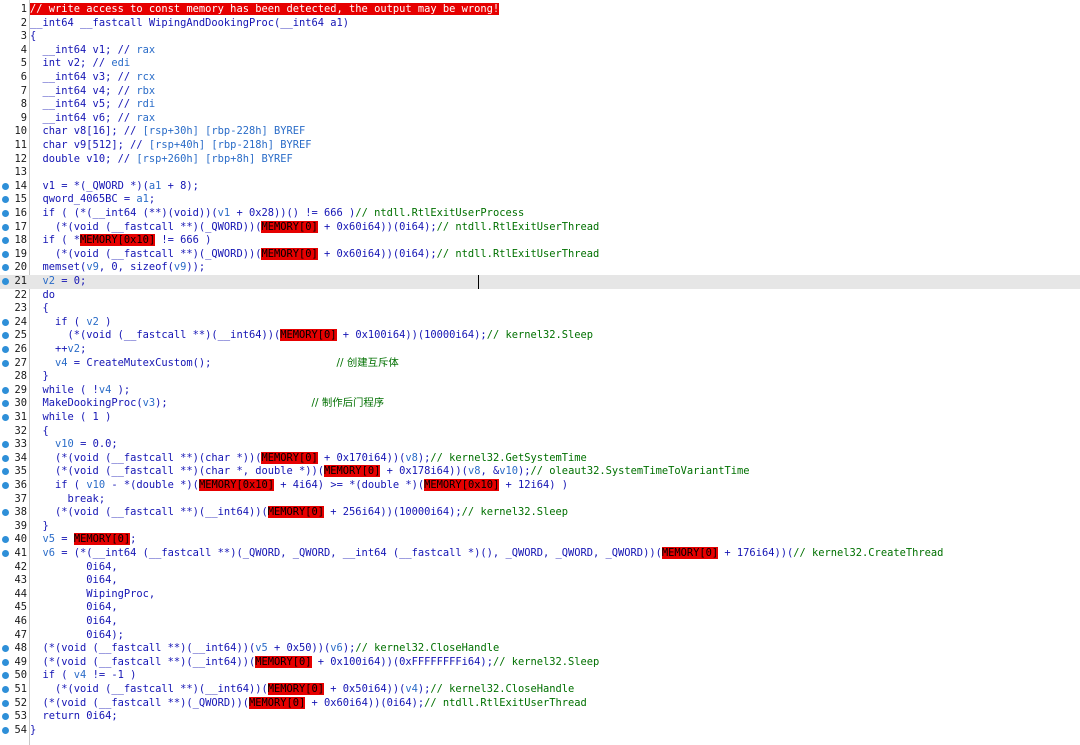 The image size is (1080, 745). What do you see at coordinates (540, 323) in the screenshot?
I see `code-line: 24 if ( v2 )` at bounding box center [540, 323].